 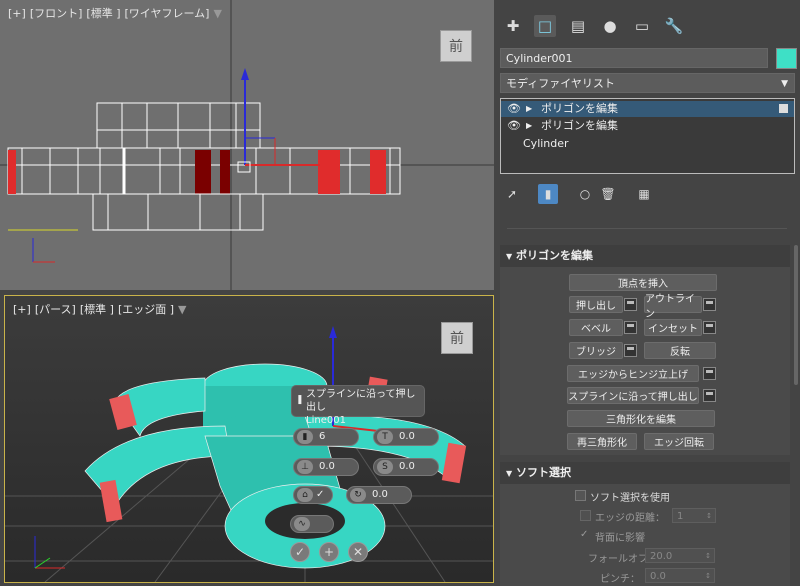 What do you see at coordinates (322, 437) in the screenshot?
I see `segments-value: 6` at bounding box center [322, 437].